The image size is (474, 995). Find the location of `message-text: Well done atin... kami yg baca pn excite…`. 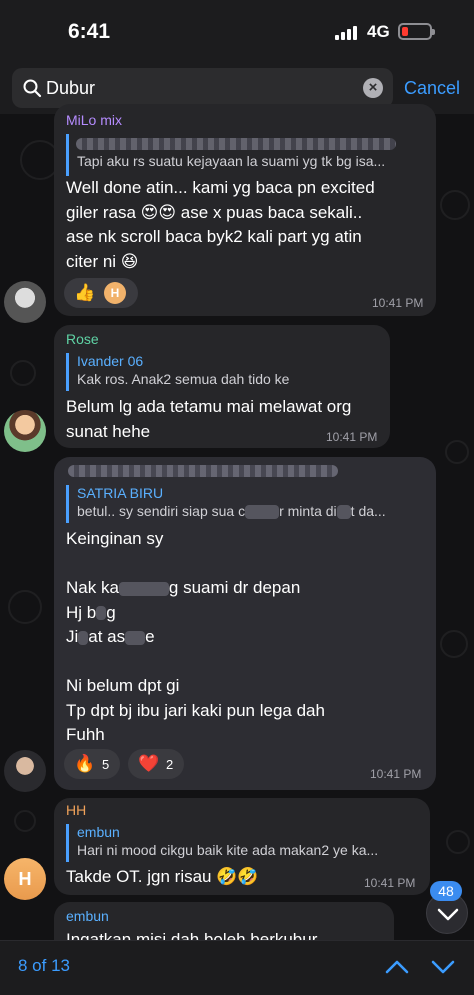

message-text: Well done atin... kami yg baca pn excite… is located at coordinates (220, 224).